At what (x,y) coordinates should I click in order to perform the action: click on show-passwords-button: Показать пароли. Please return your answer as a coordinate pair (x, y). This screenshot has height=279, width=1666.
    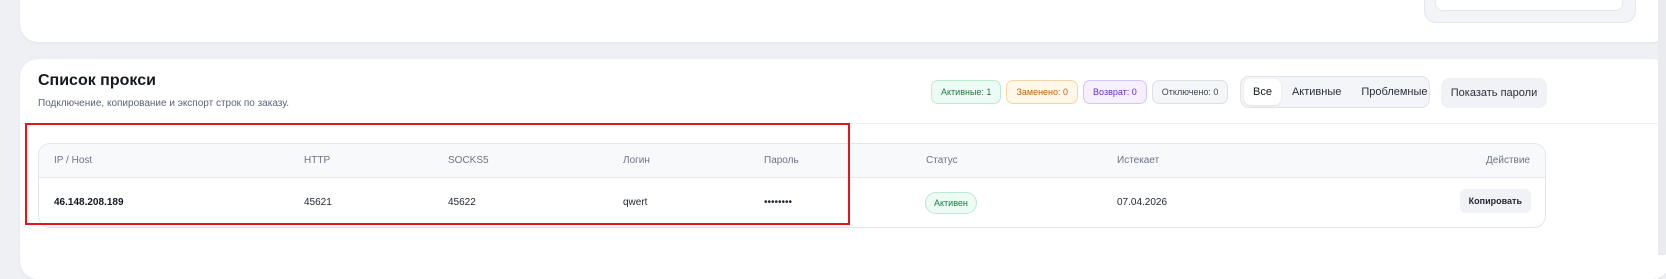
    Looking at the image, I should click on (1494, 93).